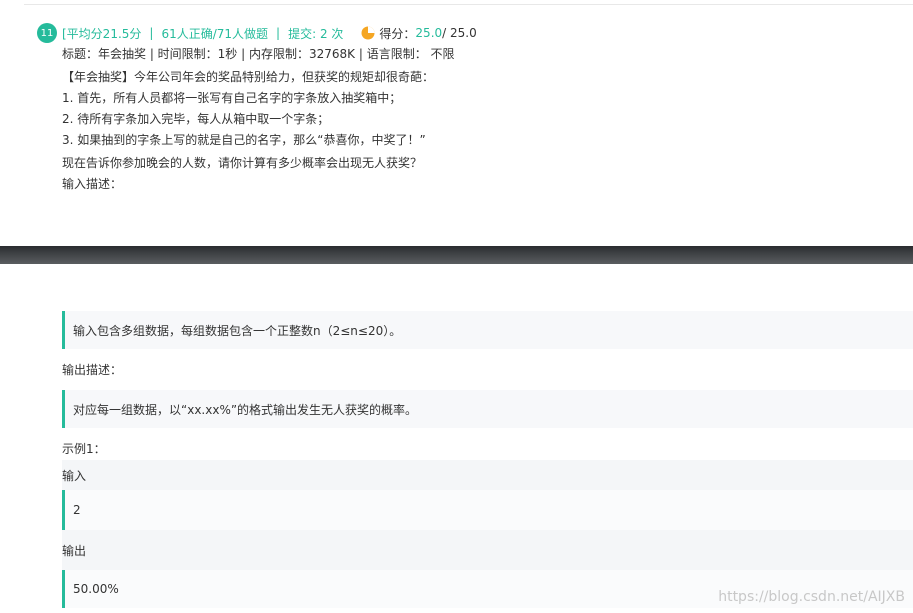 The image size is (913, 613). What do you see at coordinates (811, 597) in the screenshot?
I see `watermark: https://blog.csdn.net/AIJXB` at bounding box center [811, 597].